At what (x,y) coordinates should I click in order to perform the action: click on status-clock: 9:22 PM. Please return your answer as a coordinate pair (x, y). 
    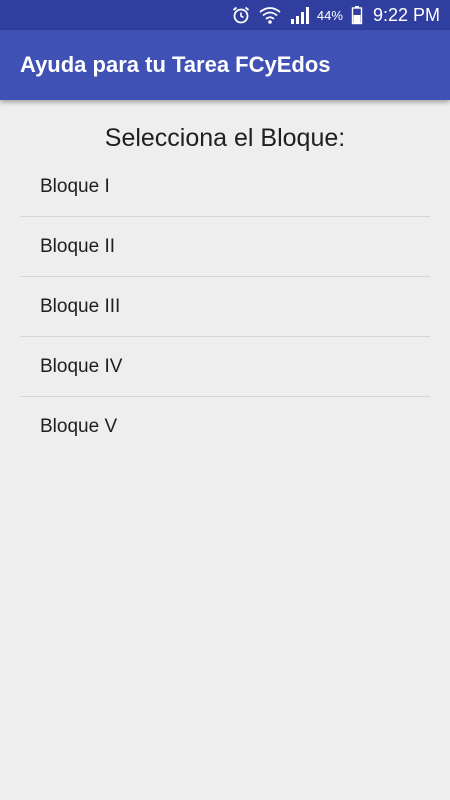
    Looking at the image, I should click on (406, 14).